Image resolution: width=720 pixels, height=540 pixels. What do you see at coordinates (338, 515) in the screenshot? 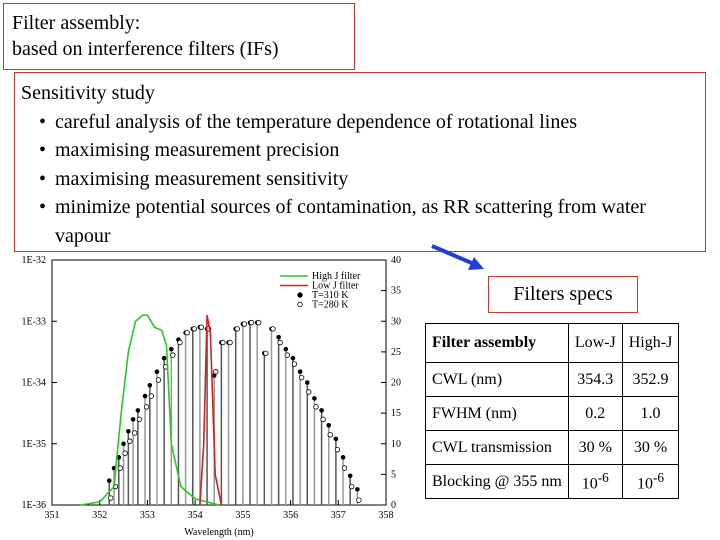
I see `x-tick-label: 357` at bounding box center [338, 515].